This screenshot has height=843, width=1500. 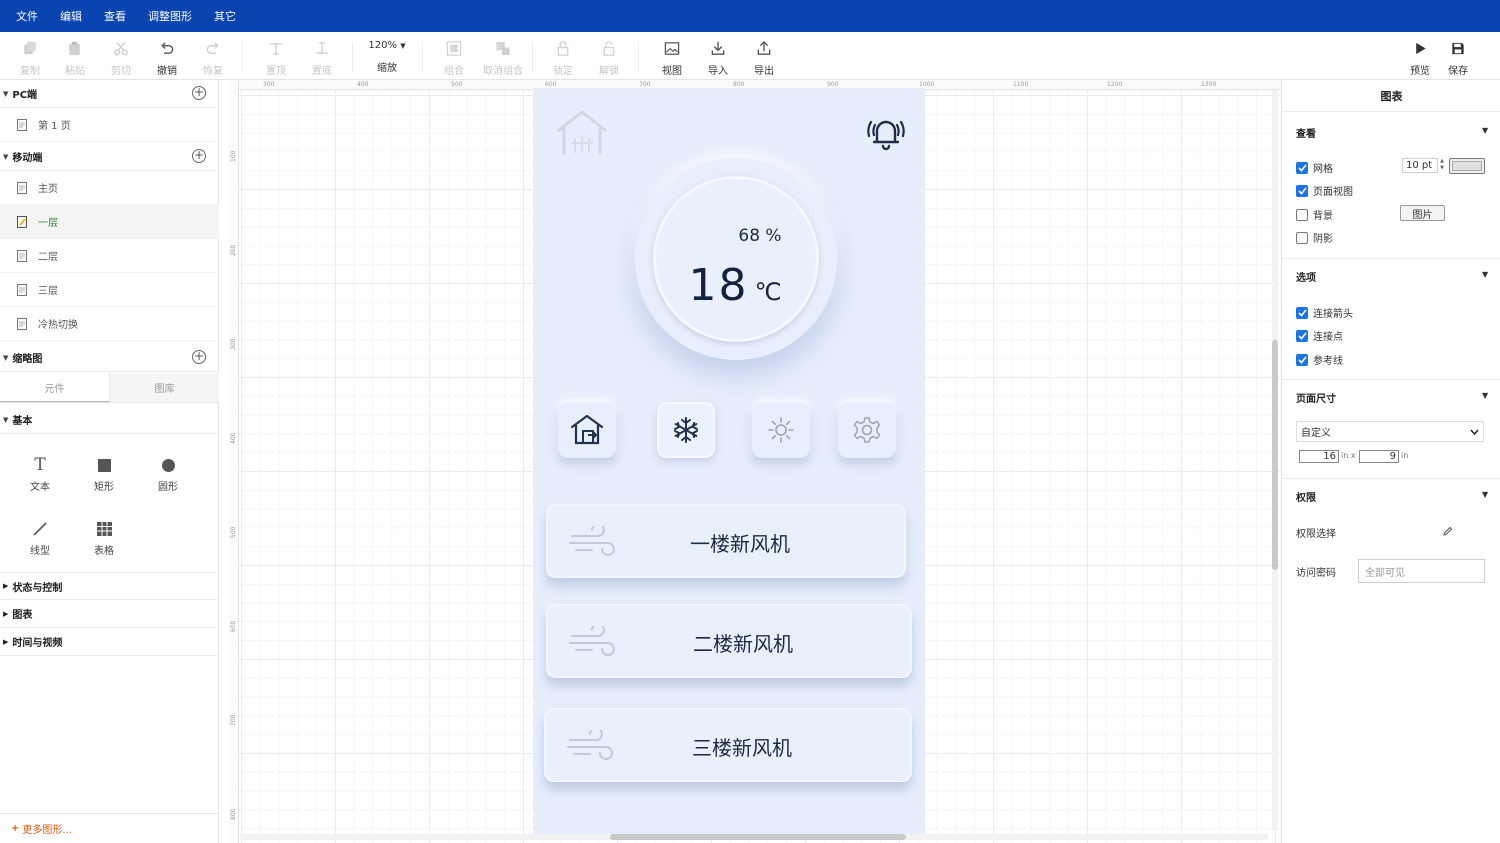 I want to click on ruler-tick: 500, so click(x=457, y=84).